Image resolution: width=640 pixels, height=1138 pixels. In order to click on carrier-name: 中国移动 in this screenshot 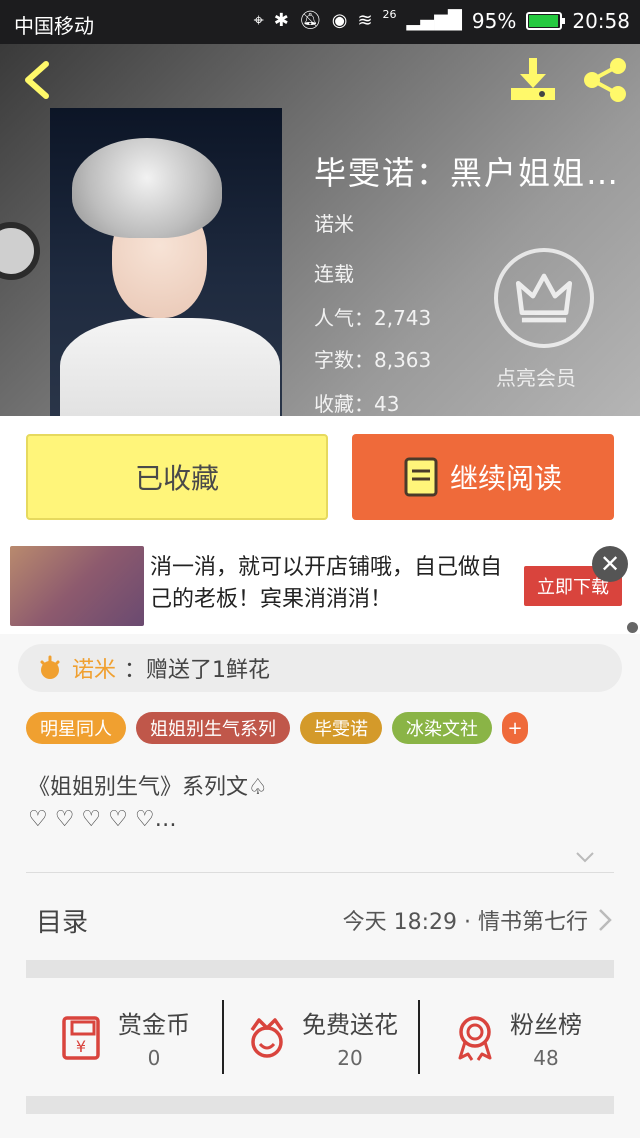, I will do `click(54, 26)`.